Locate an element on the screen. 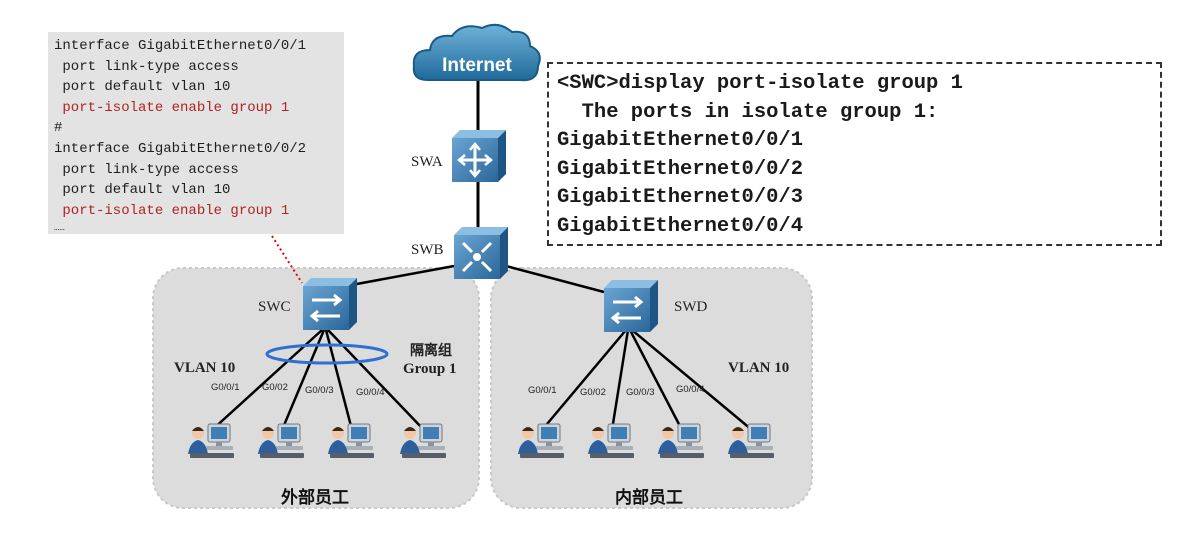 Image resolution: width=1181 pixels, height=540 pixels. right-zone-title: 内部员工 is located at coordinates (649, 498).